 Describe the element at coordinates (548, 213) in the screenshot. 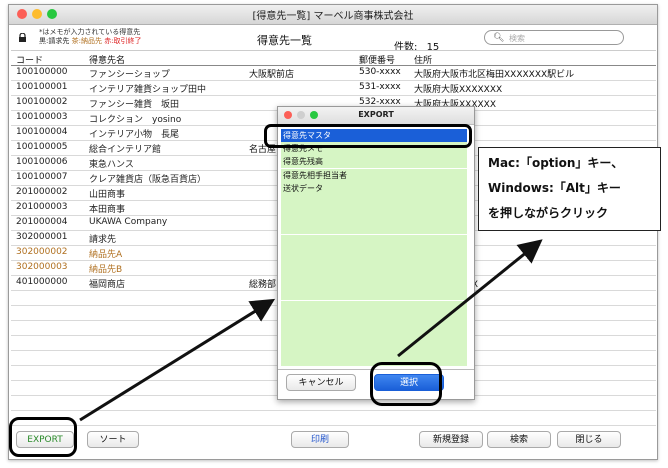

I see `callout-line-3: を押しながらクリック` at that location.